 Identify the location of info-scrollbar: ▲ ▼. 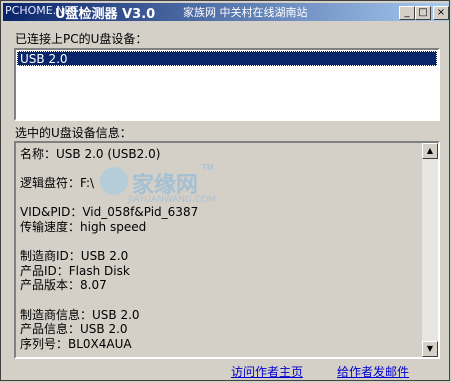
(430, 250).